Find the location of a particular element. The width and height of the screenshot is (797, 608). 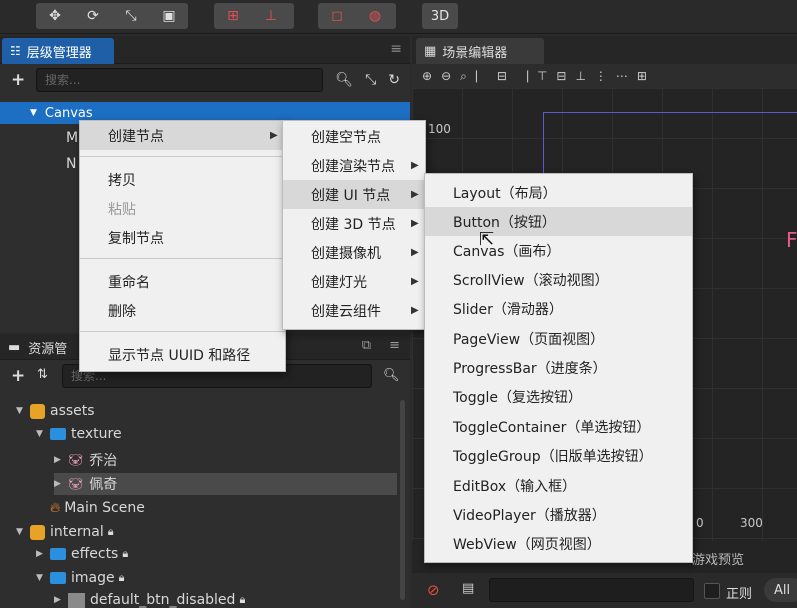

tree-item-default-btn-disabled: ▶ default_btn_disabled 🔒︎ is located at coordinates (149, 598).